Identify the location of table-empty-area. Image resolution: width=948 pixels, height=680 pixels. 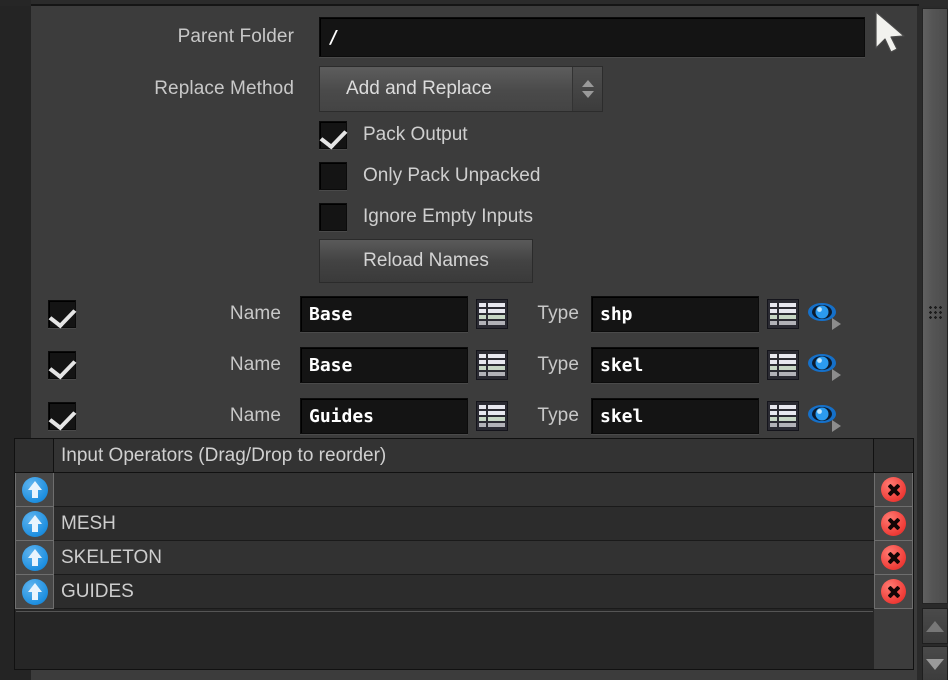
(444, 636).